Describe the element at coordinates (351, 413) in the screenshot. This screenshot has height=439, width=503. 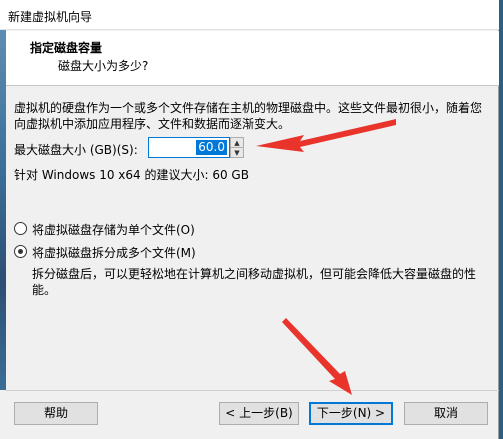
I see `next-button: 下一步(N) >` at that location.